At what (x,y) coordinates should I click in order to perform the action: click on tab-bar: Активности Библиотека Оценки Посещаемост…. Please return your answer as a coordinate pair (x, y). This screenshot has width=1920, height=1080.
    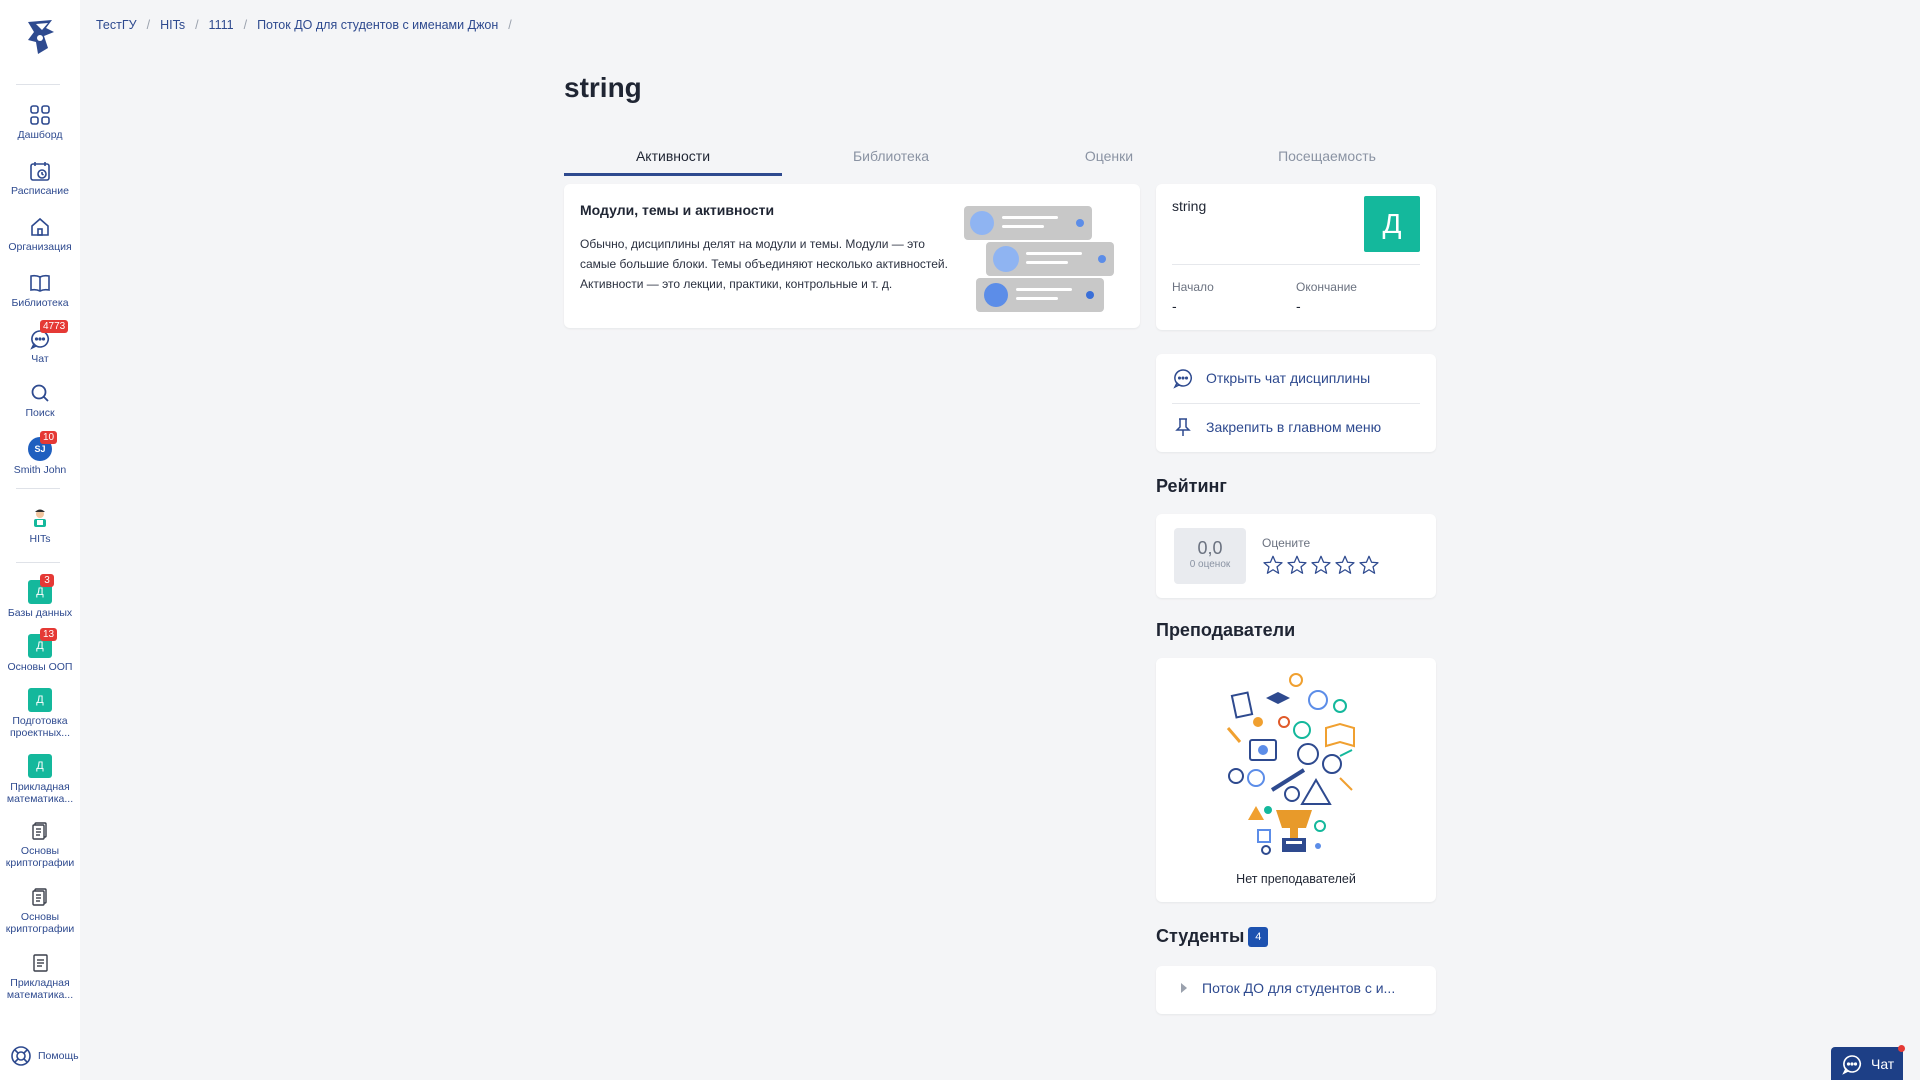
    Looking at the image, I should click on (1000, 160).